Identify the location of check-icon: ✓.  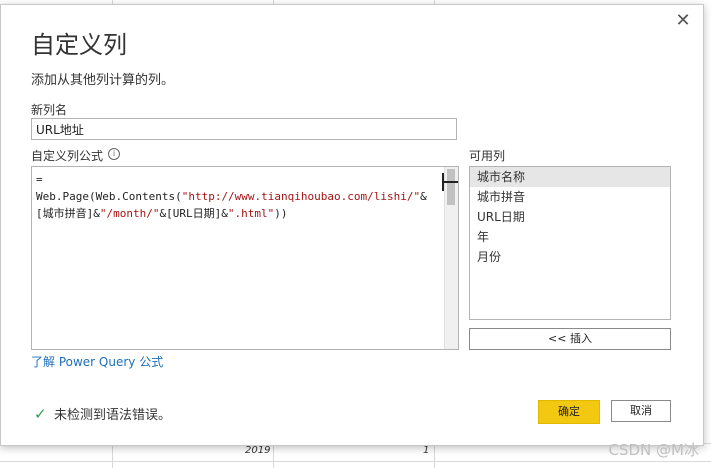
(40, 414).